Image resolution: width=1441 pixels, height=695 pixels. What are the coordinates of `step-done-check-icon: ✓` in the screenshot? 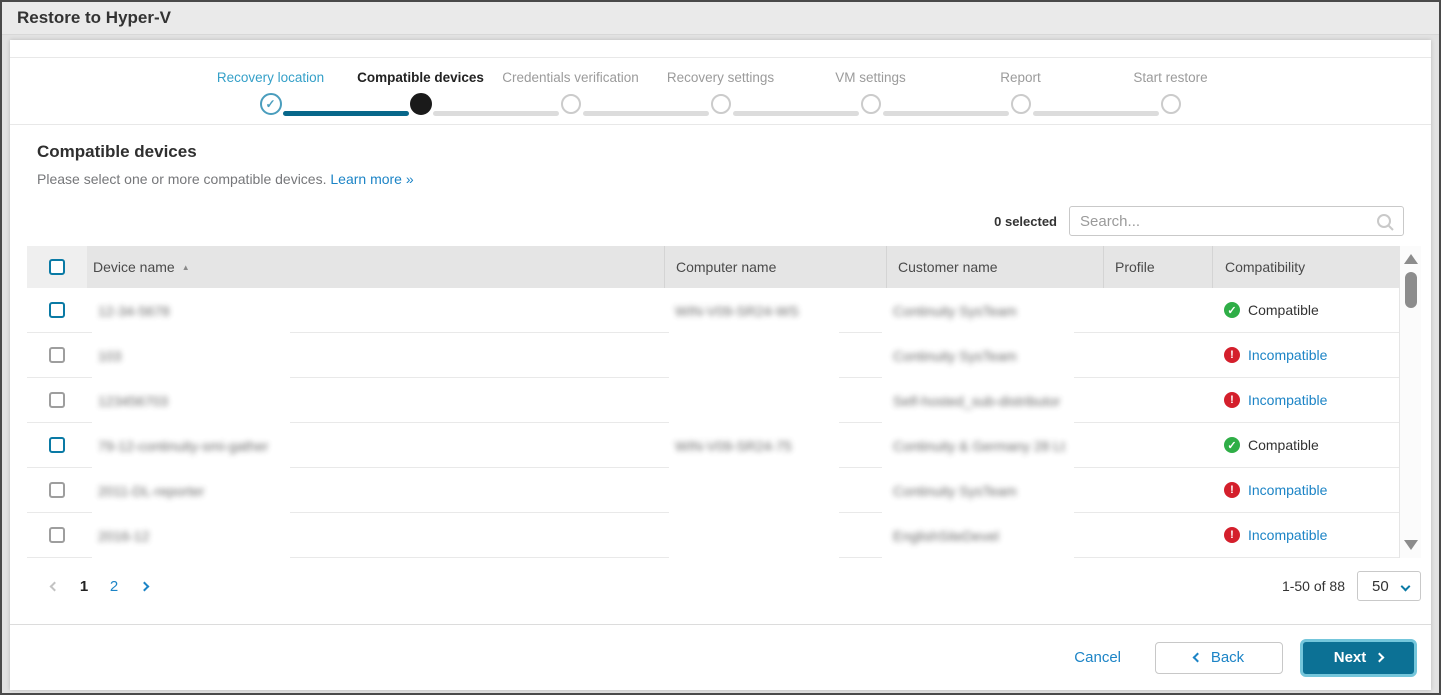 It's located at (270, 104).